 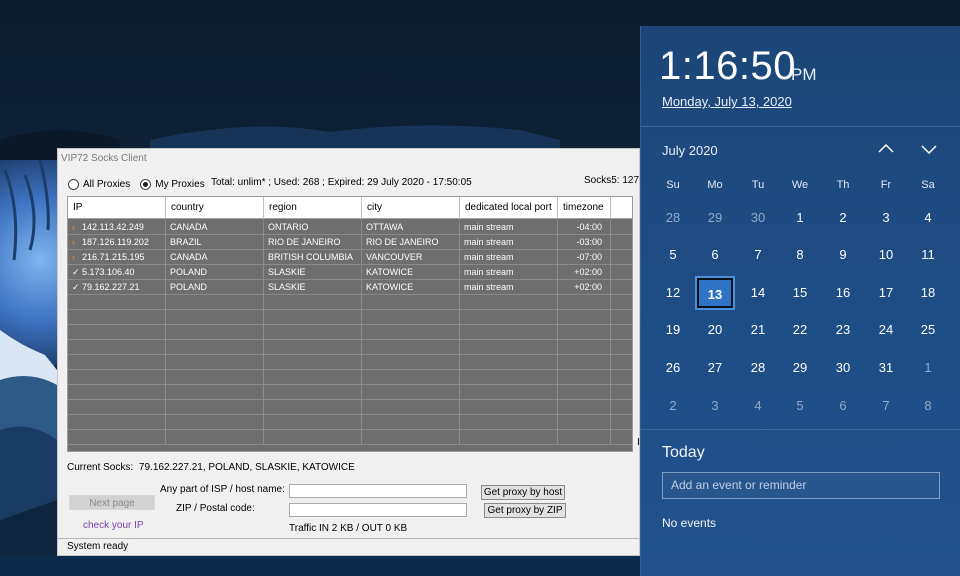 I want to click on column-header: region, so click(x=313, y=208).